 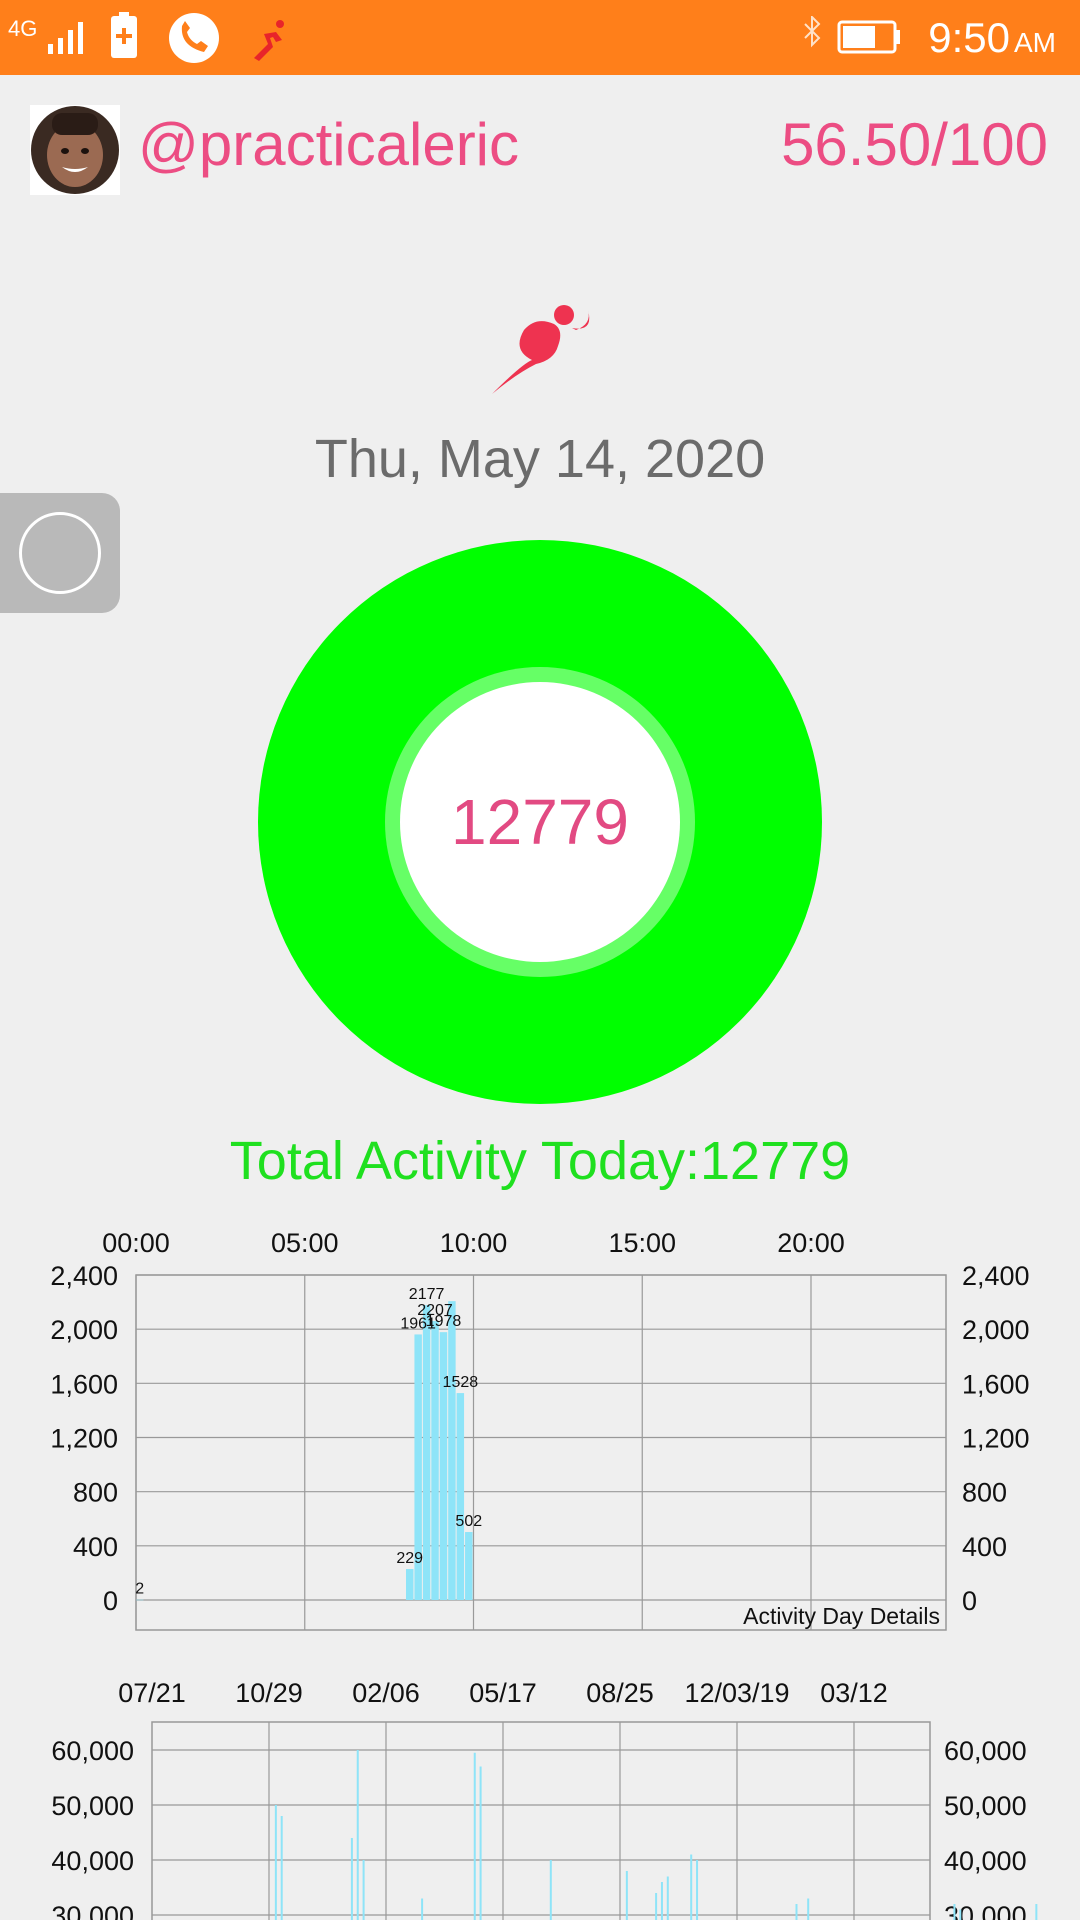 What do you see at coordinates (996, 1276) in the screenshot?
I see `y-tick-label-right: 2,400` at bounding box center [996, 1276].